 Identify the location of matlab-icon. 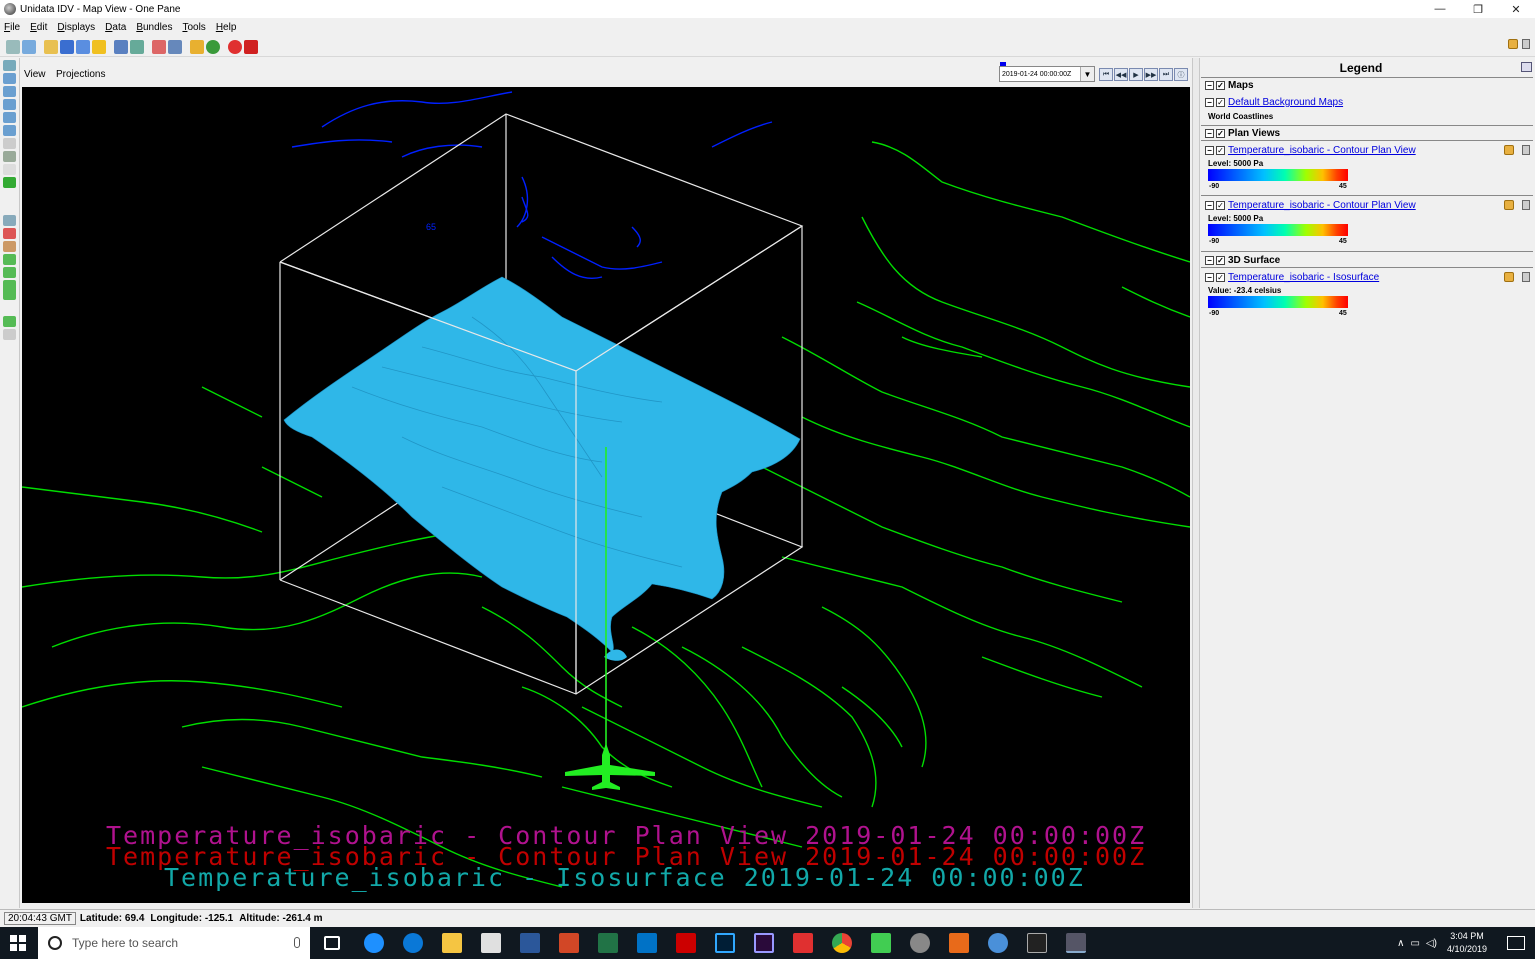
(959, 943).